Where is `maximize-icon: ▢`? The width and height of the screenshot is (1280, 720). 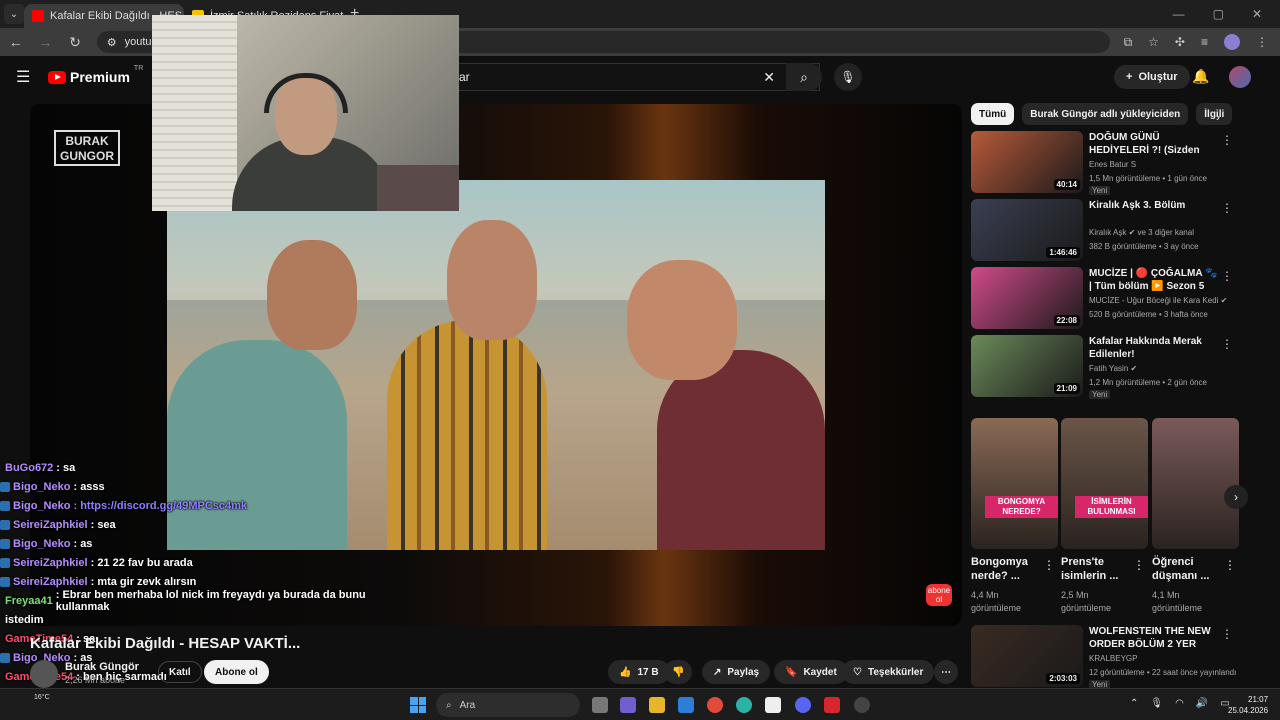 maximize-icon: ▢ is located at coordinates (1218, 14).